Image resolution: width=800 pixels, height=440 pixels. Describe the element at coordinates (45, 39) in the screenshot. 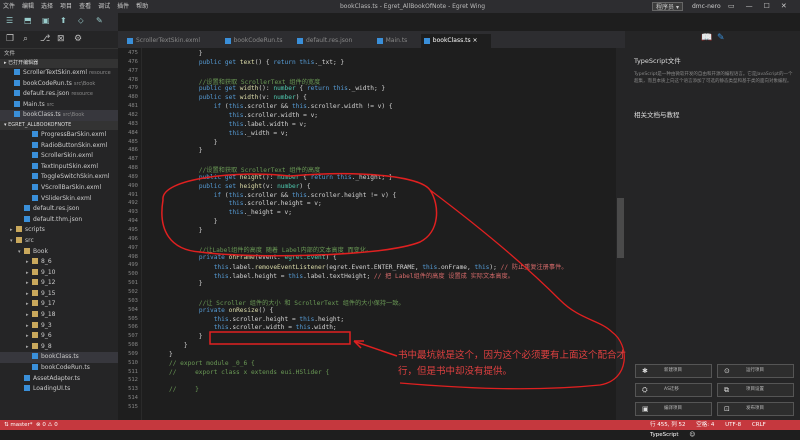

I see `git-icon: ⎇` at that location.